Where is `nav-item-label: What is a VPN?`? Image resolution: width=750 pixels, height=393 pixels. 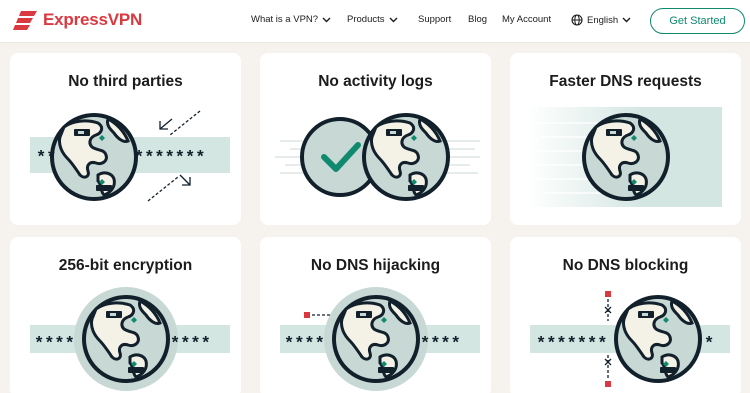 nav-item-label: What is a VPN? is located at coordinates (285, 19).